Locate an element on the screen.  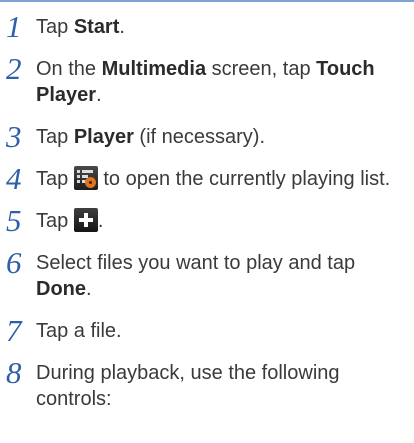
step-text: On the is located at coordinates (69, 69).